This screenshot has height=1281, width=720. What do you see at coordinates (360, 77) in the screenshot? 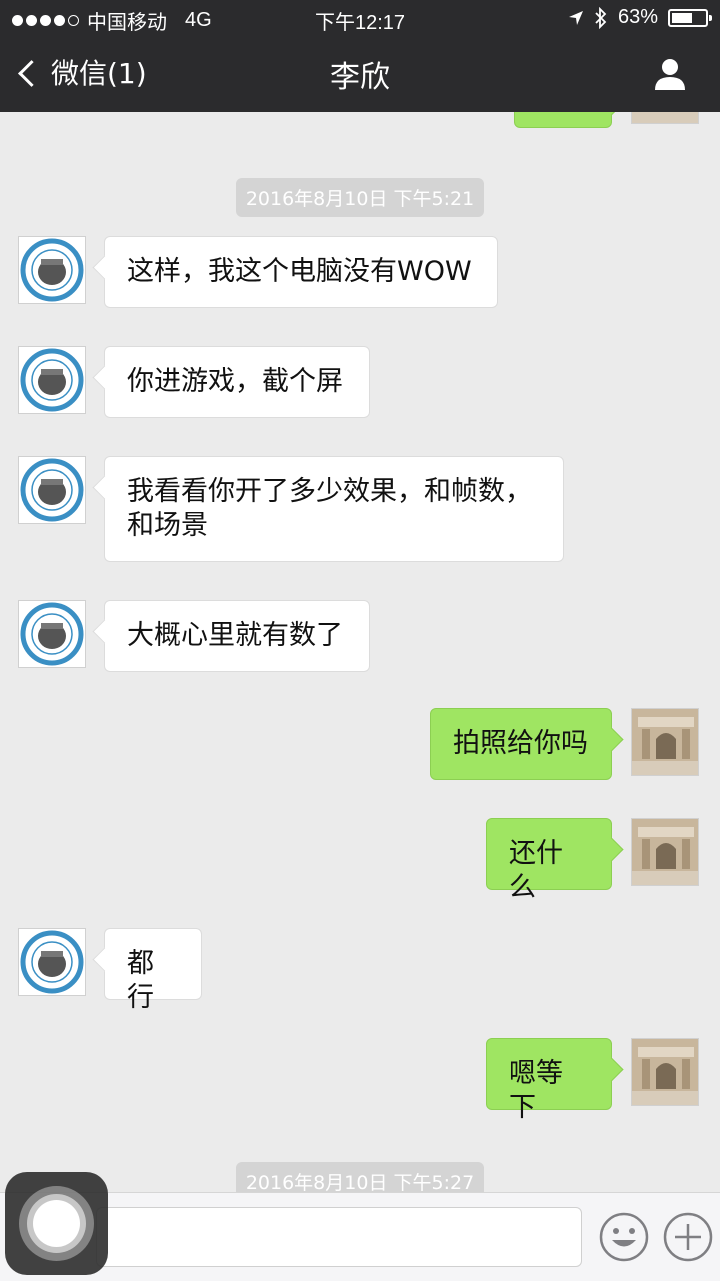
I see `chat-title: 李欣` at bounding box center [360, 77].